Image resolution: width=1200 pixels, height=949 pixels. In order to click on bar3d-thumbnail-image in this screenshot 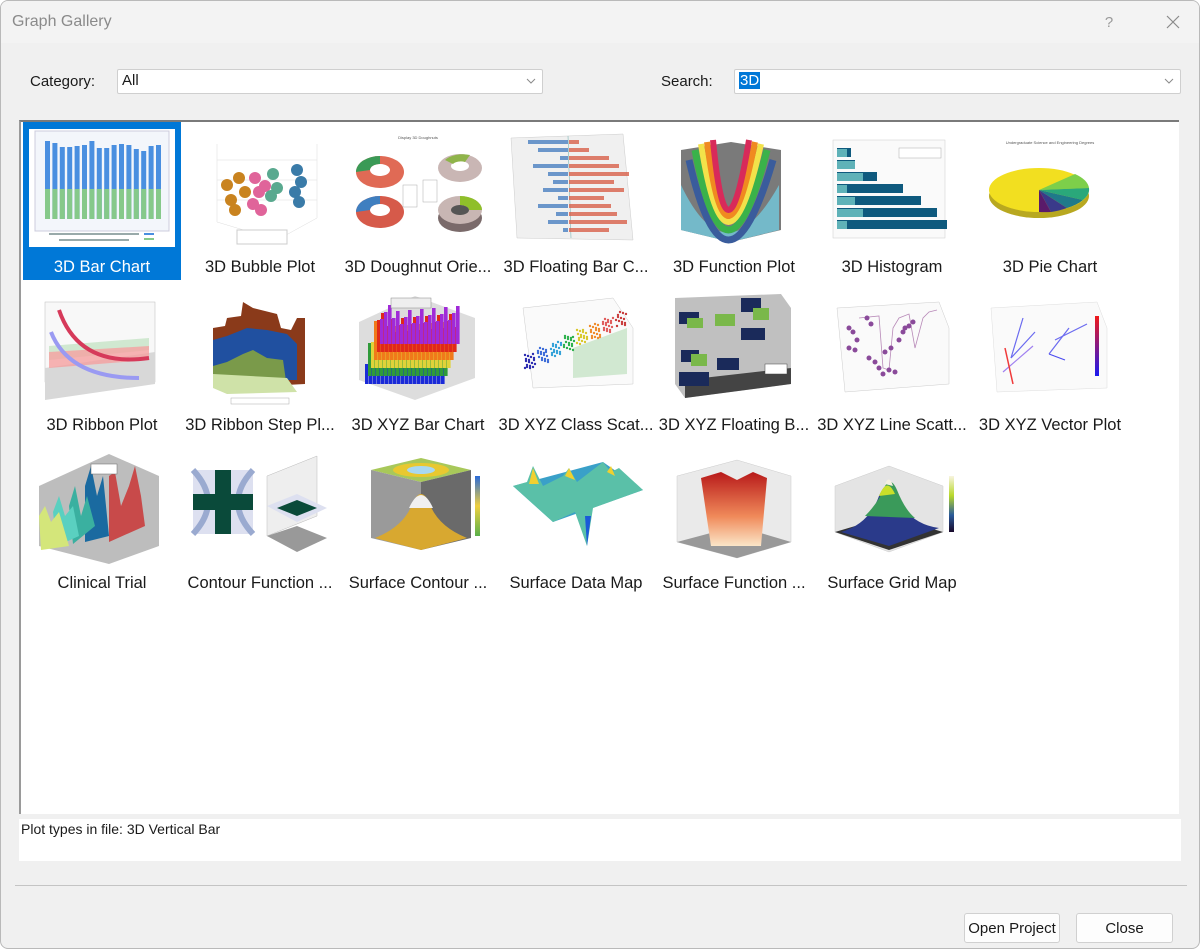, I will do `click(102, 188)`.